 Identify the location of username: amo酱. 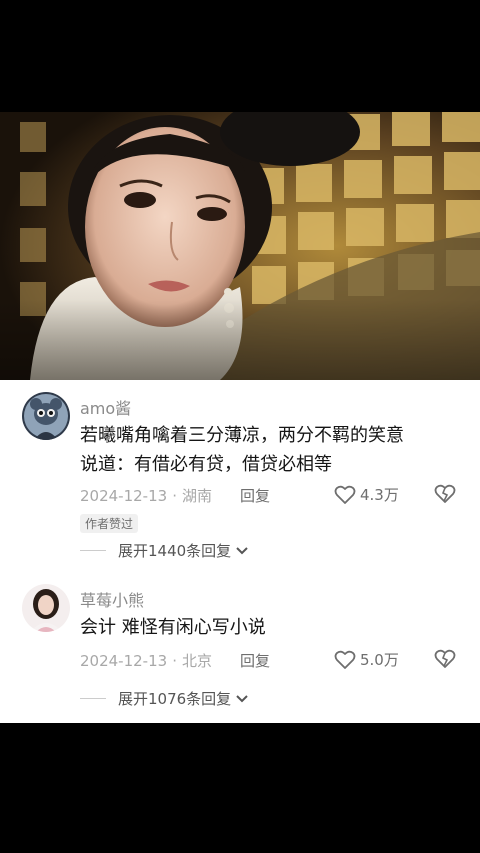
(105, 407).